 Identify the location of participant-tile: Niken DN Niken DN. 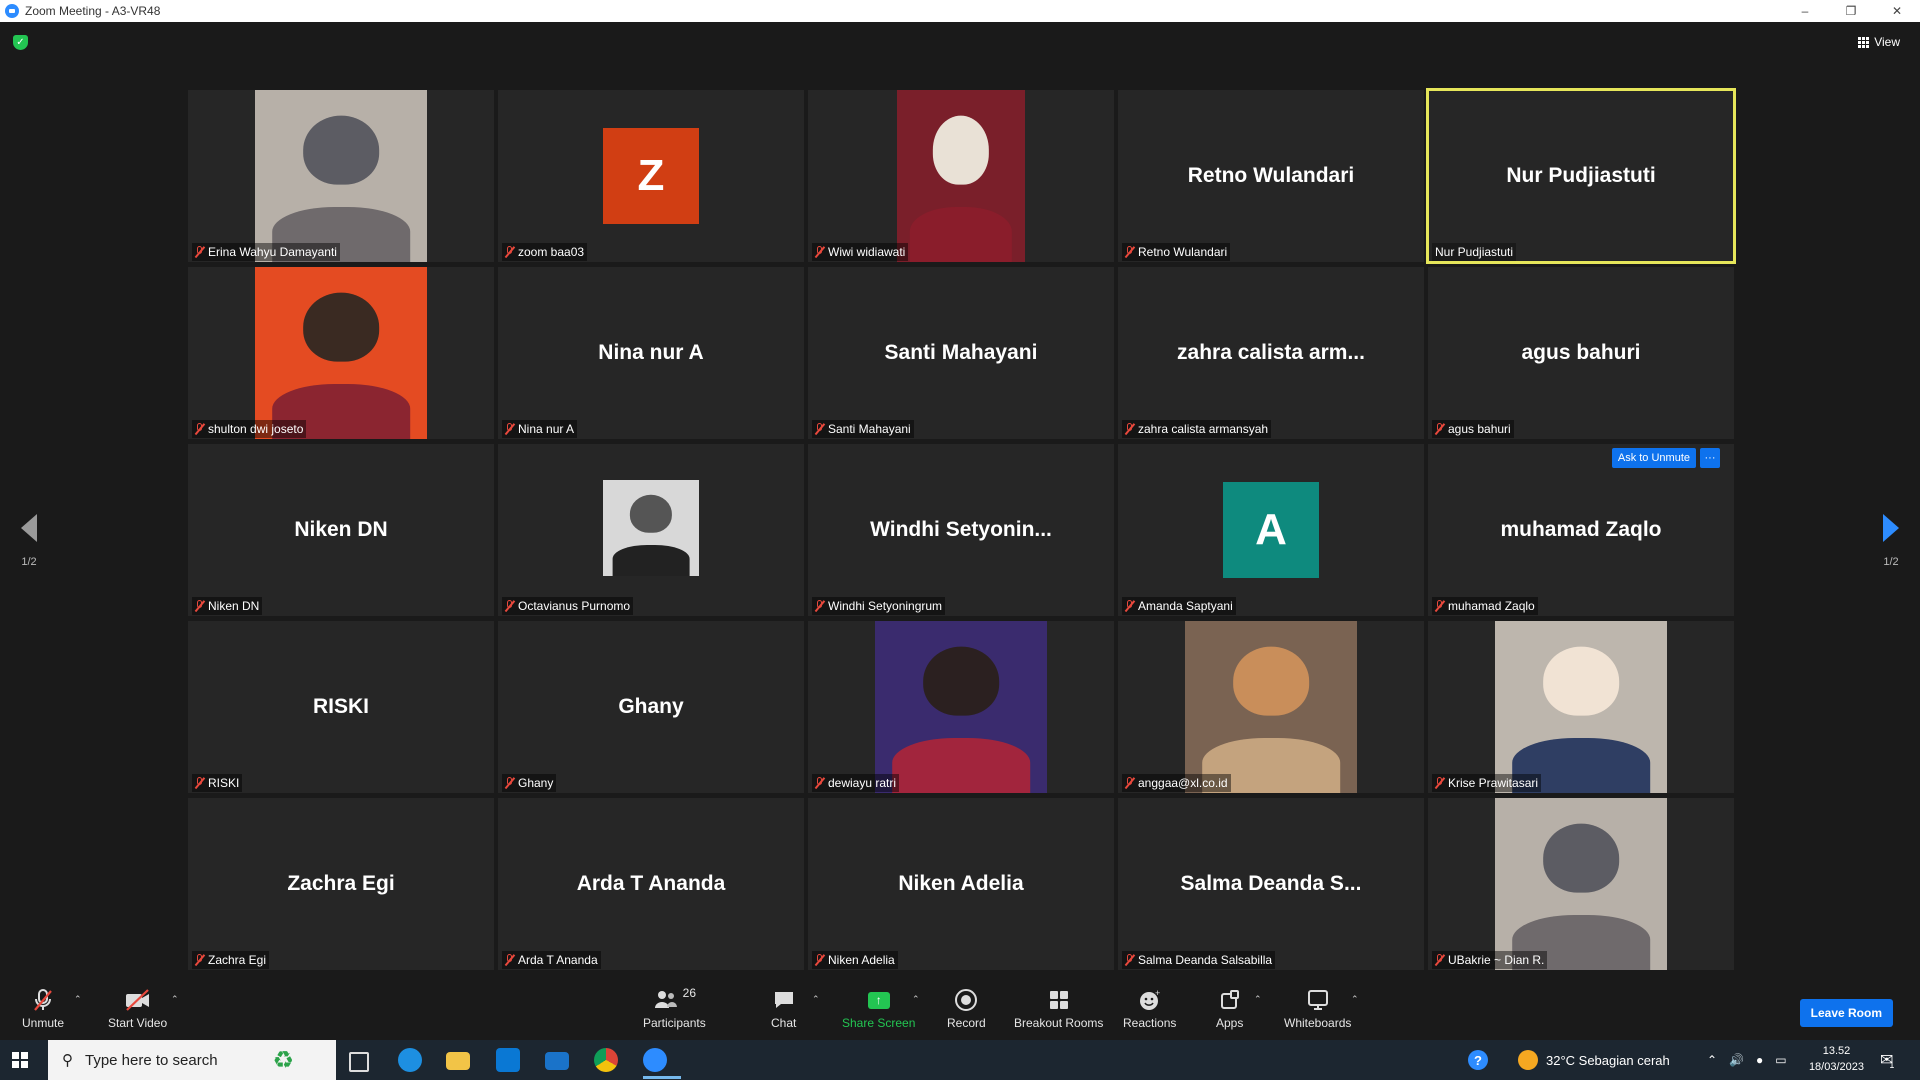
(341, 530).